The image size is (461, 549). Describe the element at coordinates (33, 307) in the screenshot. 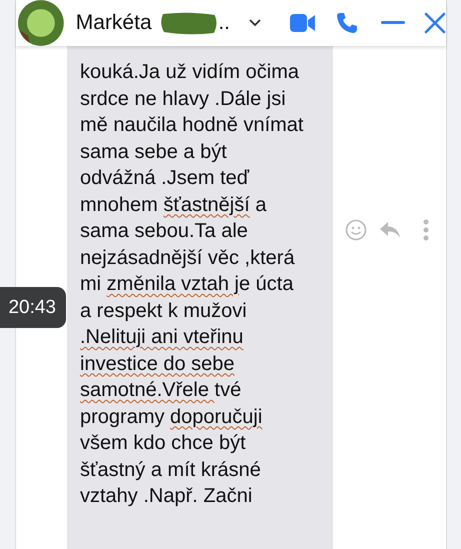

I see `timestamp-tooltip: 20:43` at that location.